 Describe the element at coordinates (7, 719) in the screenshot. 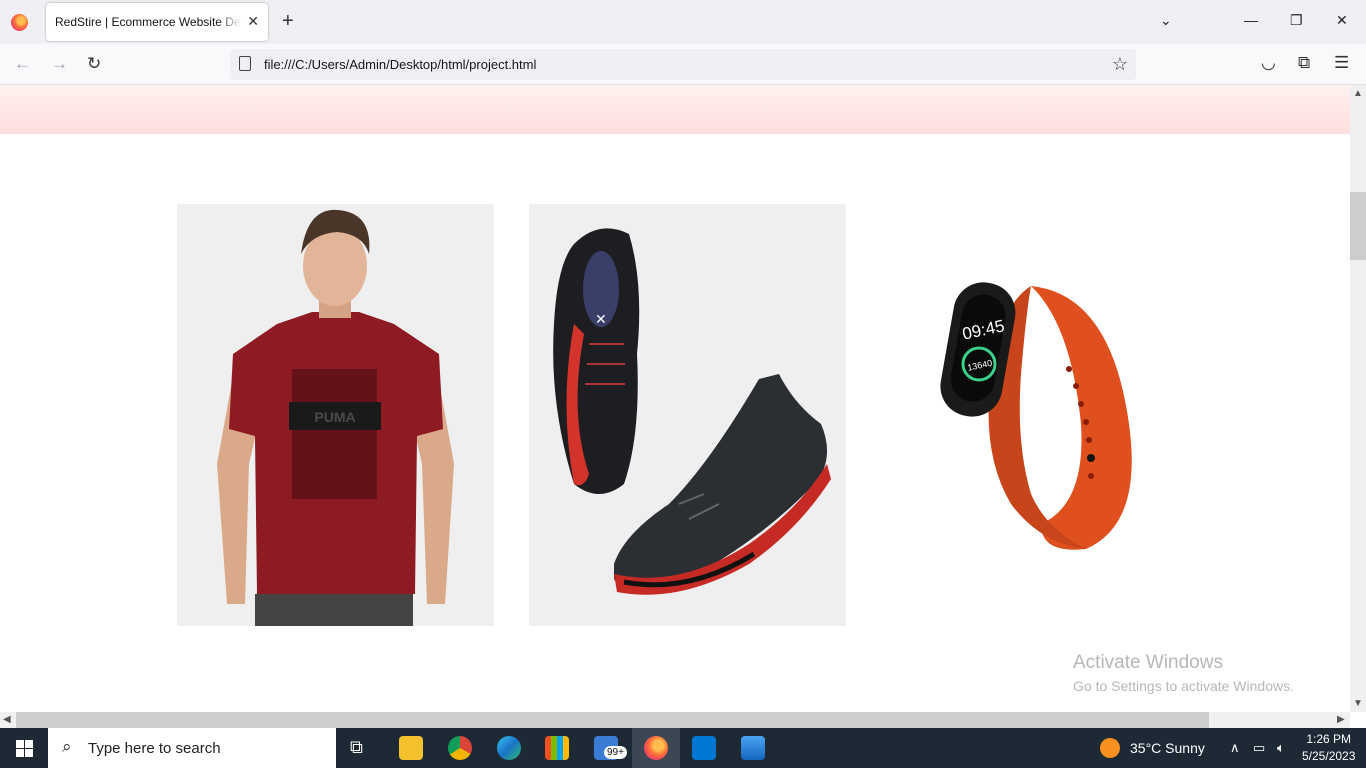

I see `scroll-left-arrow-icon: ◀` at that location.